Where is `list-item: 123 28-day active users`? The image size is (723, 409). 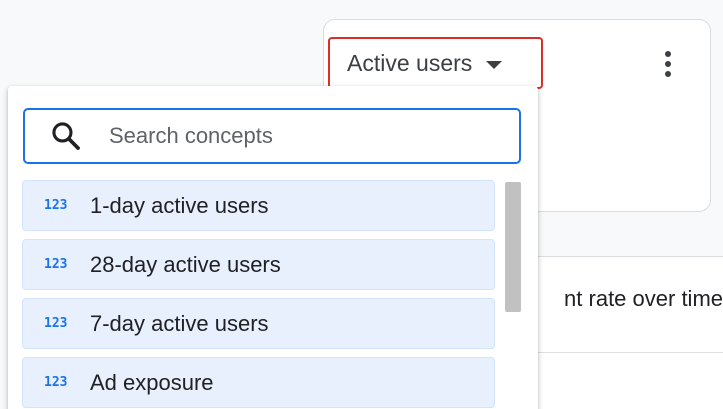 list-item: 123 28-day active users is located at coordinates (258, 264).